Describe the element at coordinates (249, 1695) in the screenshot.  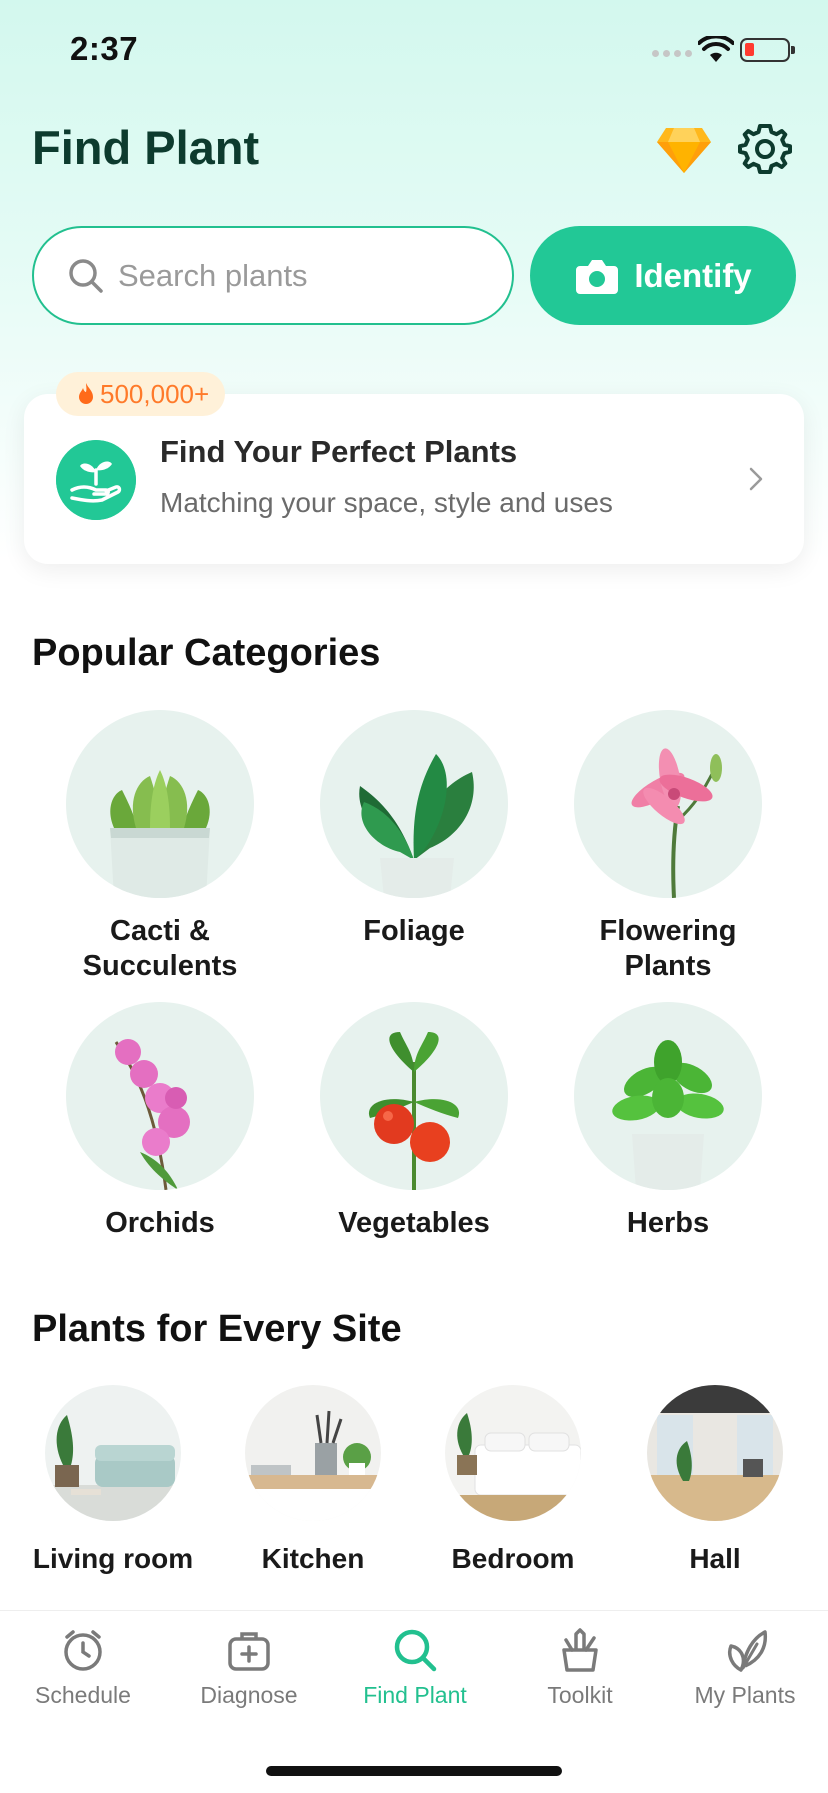
I see `tab-label: Diagnose` at that location.